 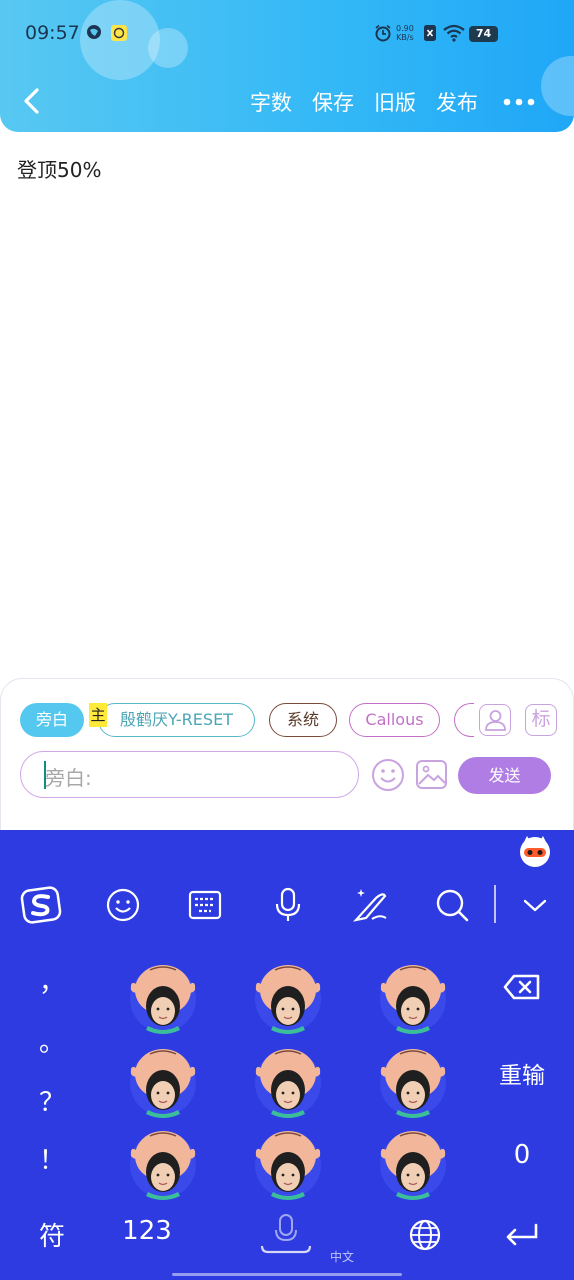 What do you see at coordinates (388, 775) in the screenshot?
I see `smiley-icon` at bounding box center [388, 775].